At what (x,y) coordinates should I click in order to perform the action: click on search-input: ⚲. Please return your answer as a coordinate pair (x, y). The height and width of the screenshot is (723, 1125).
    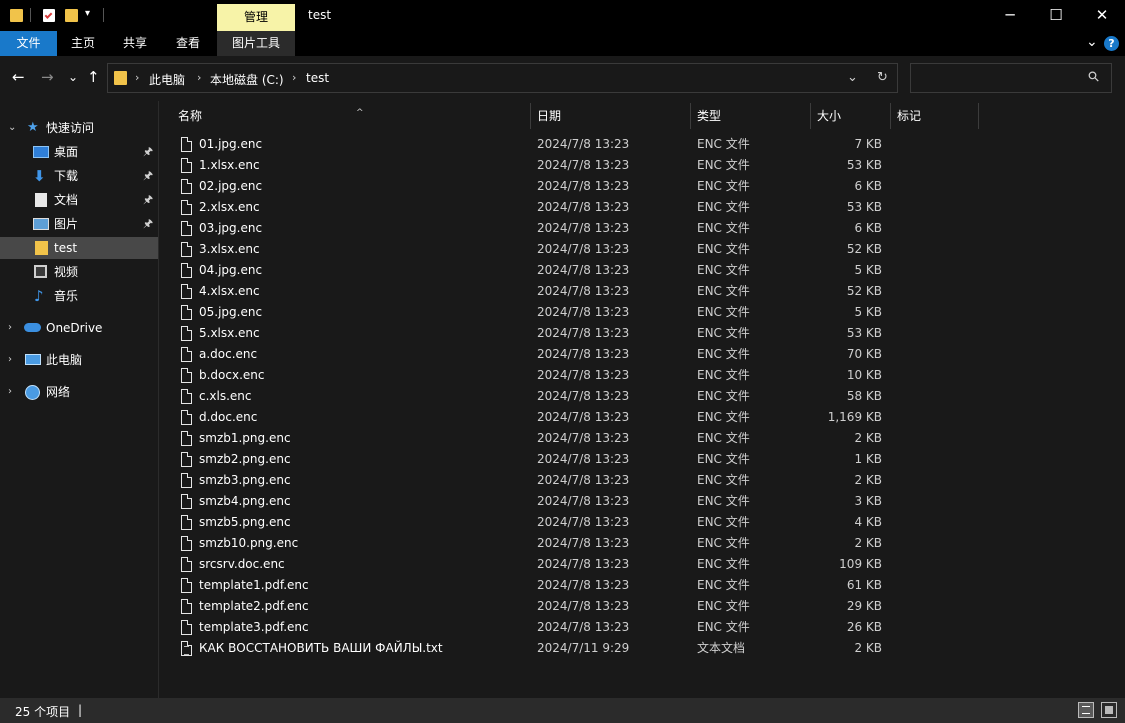
    Looking at the image, I should click on (1011, 78).